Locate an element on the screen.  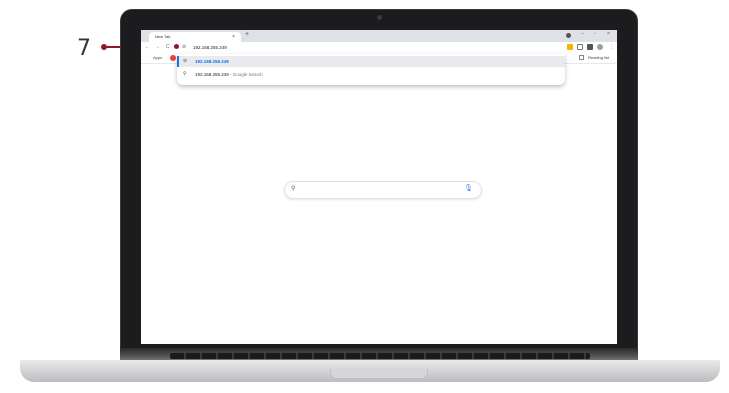
suggestion-item: ⊘ 192.168.255.249 is located at coordinates (371, 61).